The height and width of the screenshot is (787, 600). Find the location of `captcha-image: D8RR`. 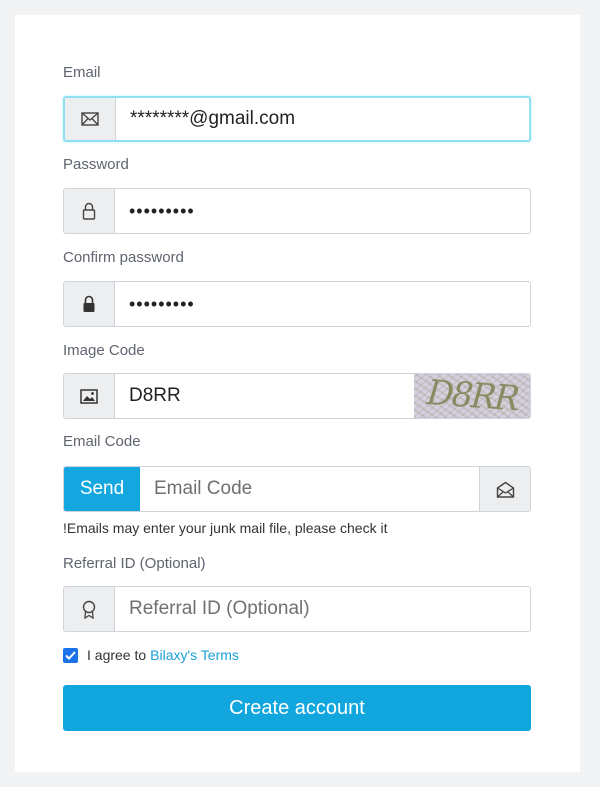

captcha-image: D8RR is located at coordinates (472, 396).